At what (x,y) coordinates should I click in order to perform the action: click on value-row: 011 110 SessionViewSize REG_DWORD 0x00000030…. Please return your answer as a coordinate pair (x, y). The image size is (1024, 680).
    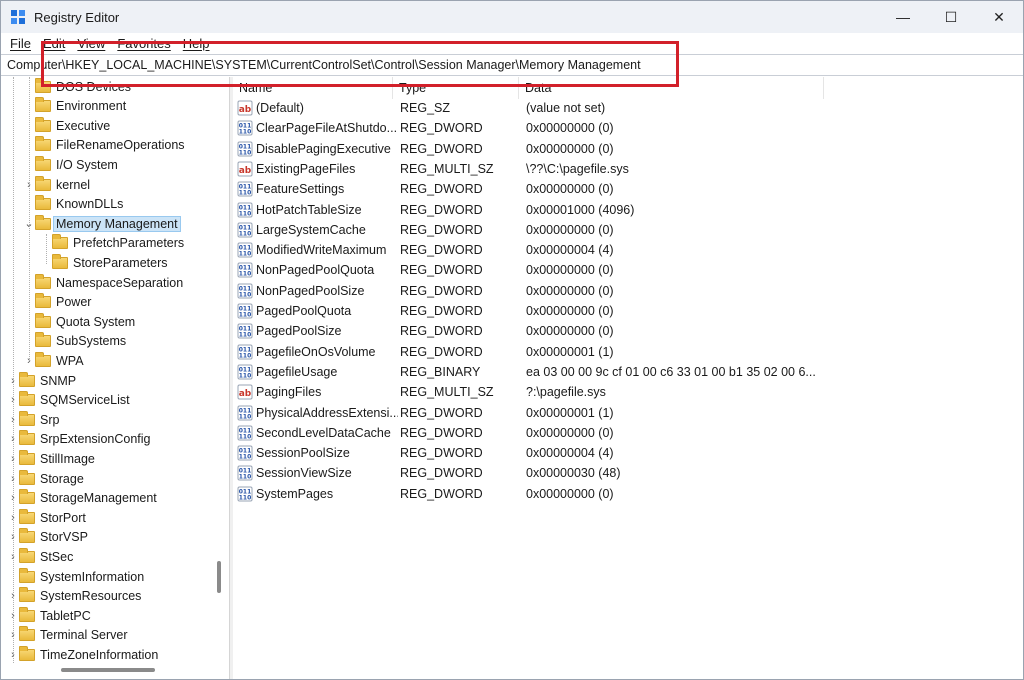
    Looking at the image, I should click on (628, 473).